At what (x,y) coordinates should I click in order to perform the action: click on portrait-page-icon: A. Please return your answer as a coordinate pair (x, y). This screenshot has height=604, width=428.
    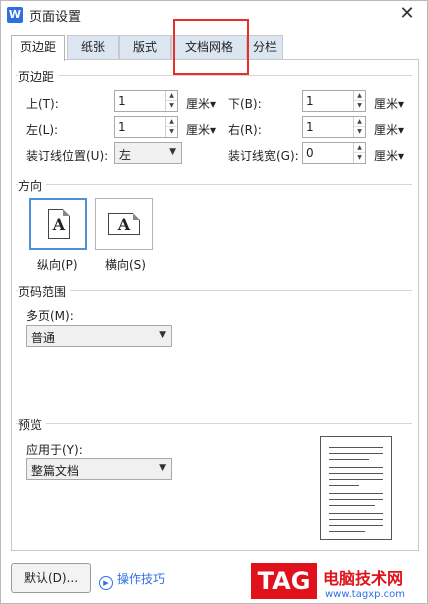
    Looking at the image, I should click on (59, 224).